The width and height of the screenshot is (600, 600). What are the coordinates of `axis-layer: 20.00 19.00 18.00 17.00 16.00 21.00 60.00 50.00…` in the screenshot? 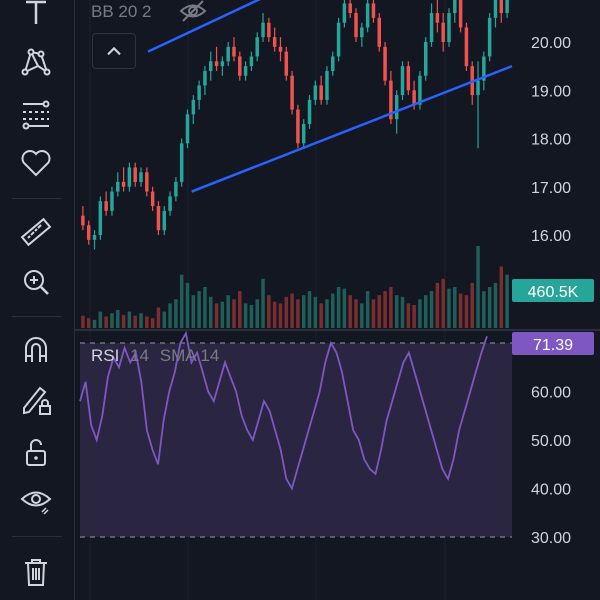 It's located at (553, 273).